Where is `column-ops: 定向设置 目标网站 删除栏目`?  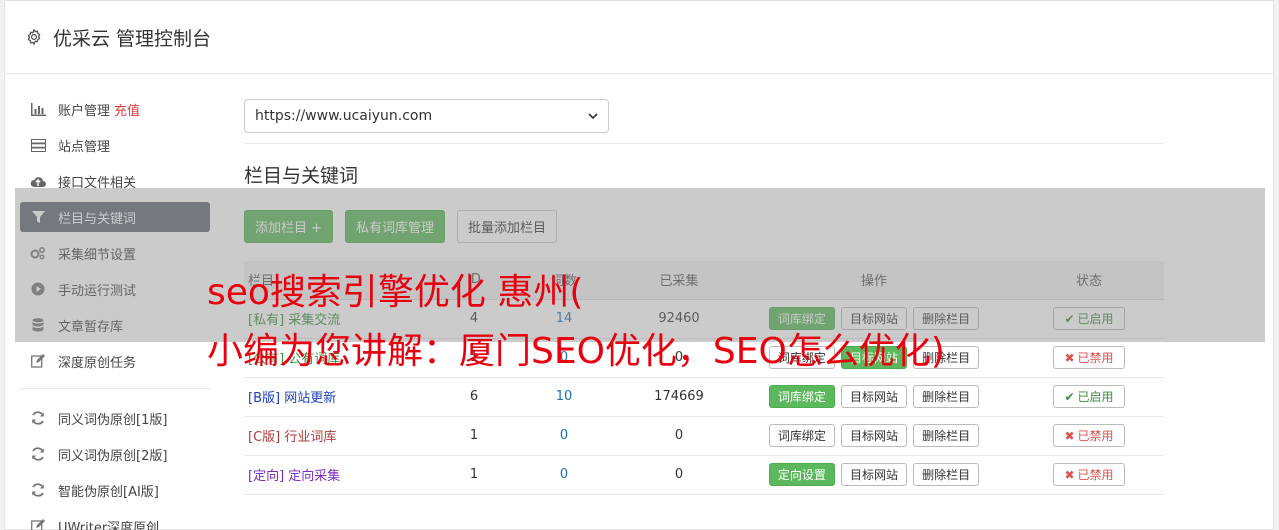
column-ops: 定向设置 目标网站 删除栏目 is located at coordinates (874, 475).